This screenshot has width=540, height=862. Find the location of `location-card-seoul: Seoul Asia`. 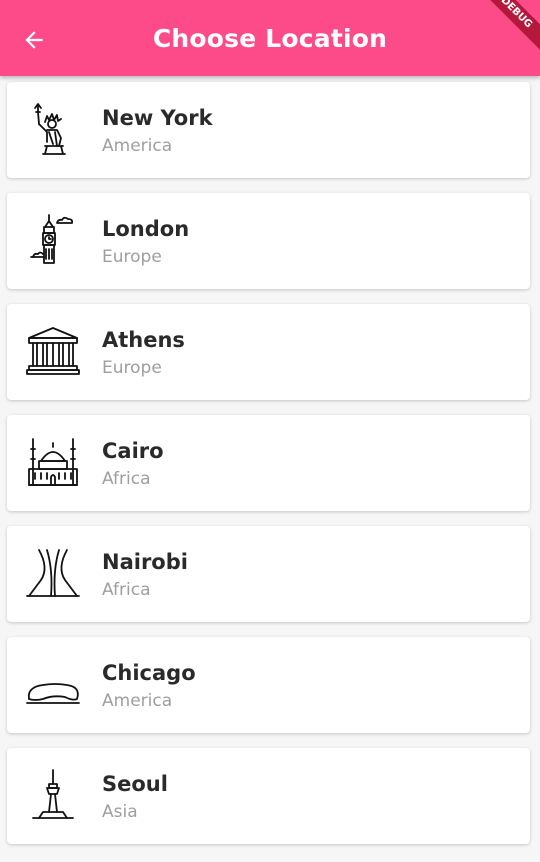

location-card-seoul: Seoul Asia is located at coordinates (268, 796).